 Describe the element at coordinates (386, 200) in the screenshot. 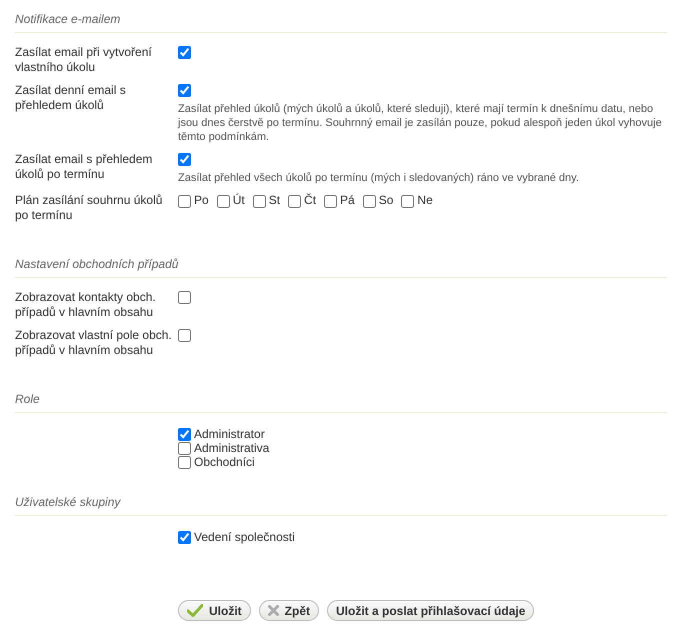

I see `day-label: So` at that location.